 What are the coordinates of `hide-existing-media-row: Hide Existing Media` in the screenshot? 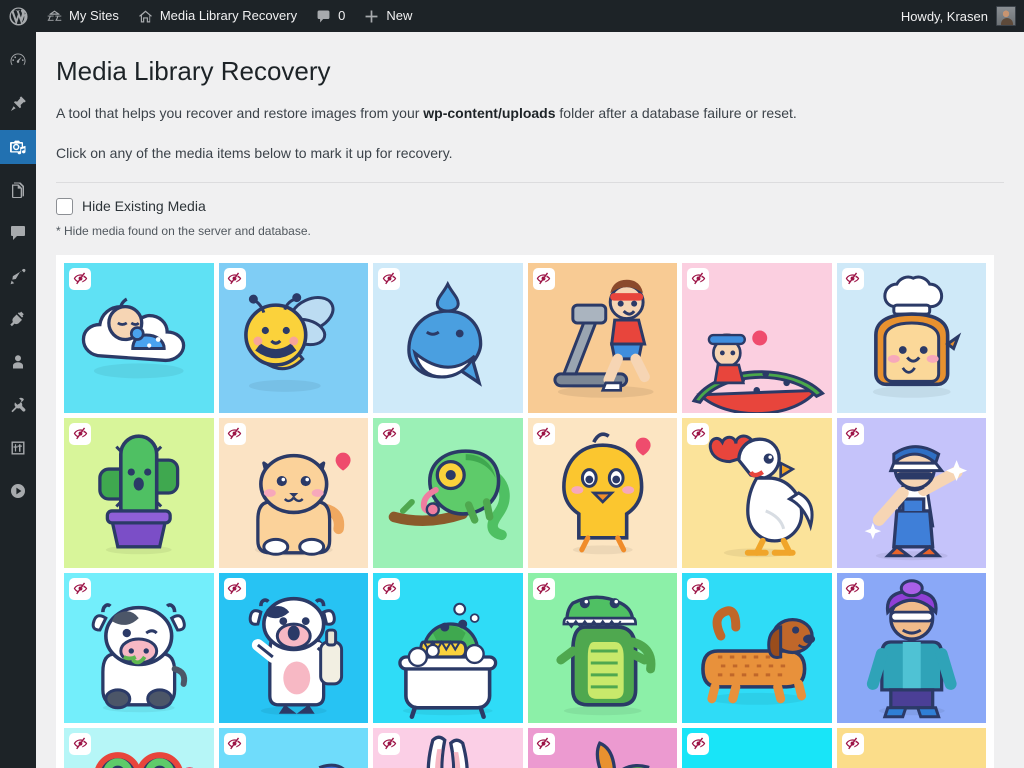 It's located at (530, 206).